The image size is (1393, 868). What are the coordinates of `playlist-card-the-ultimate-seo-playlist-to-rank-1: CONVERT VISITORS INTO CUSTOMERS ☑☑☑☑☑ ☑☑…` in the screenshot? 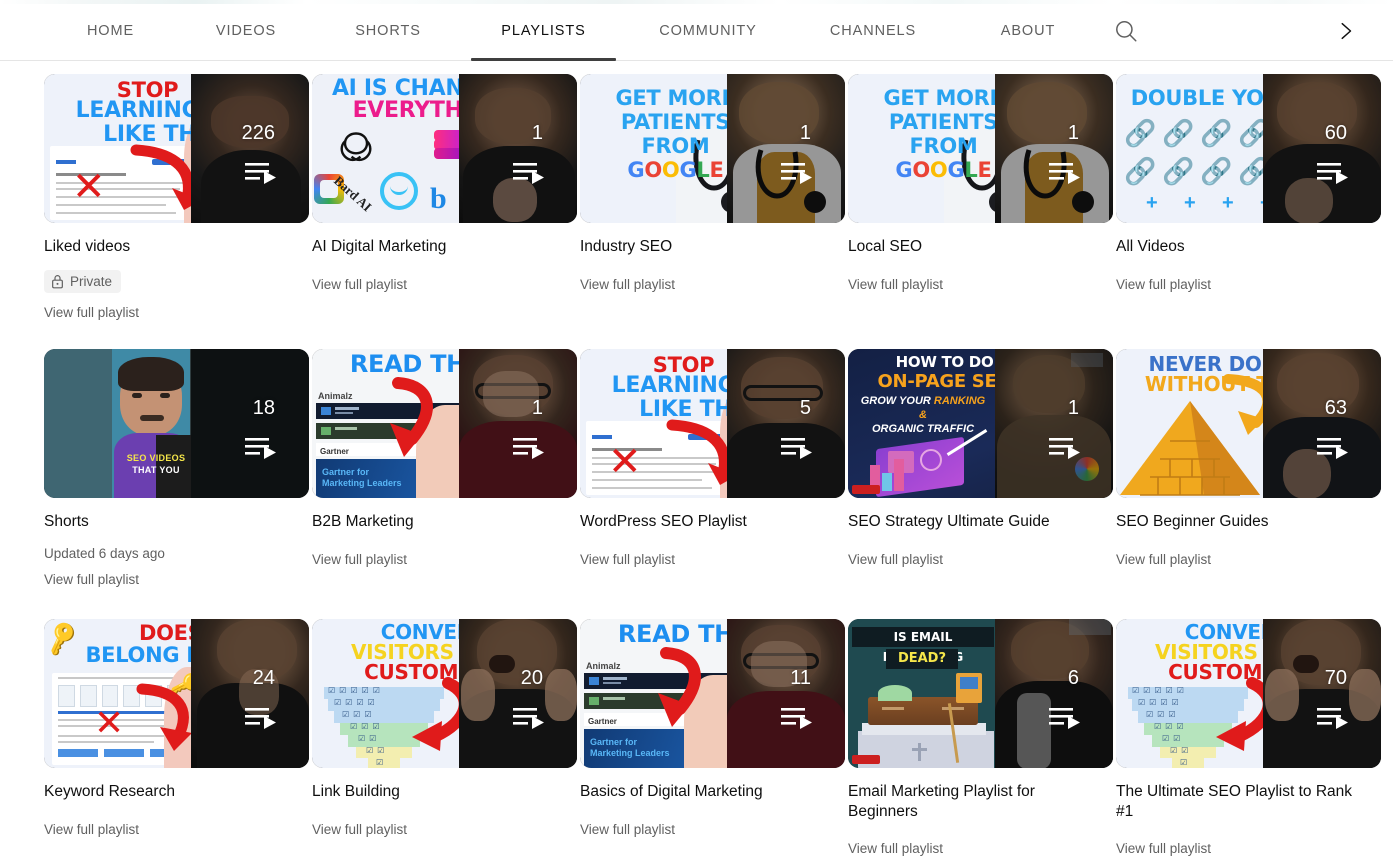 It's located at (1248, 743).